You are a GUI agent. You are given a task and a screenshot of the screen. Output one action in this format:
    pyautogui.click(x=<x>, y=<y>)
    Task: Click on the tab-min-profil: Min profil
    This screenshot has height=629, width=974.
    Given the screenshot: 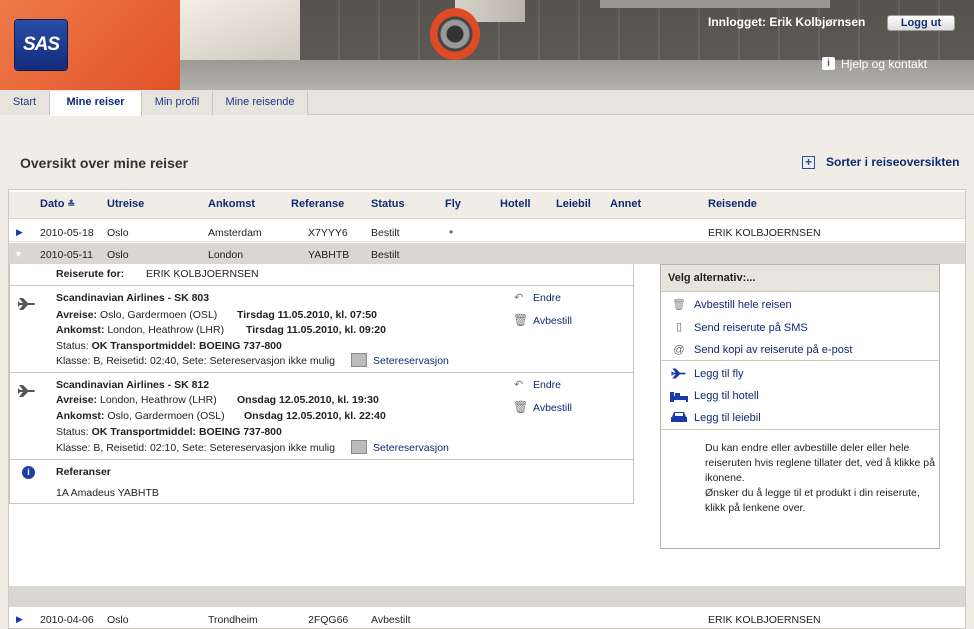 What is the action you would take?
    pyautogui.click(x=177, y=103)
    